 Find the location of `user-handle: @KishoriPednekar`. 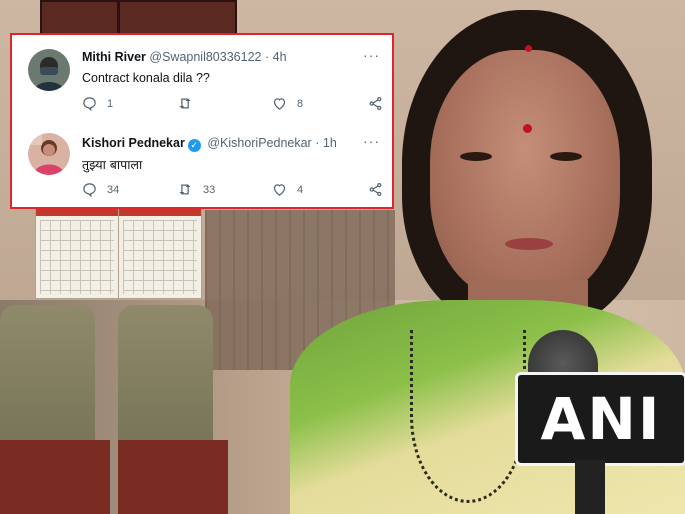

user-handle: @KishoriPednekar is located at coordinates (259, 143).